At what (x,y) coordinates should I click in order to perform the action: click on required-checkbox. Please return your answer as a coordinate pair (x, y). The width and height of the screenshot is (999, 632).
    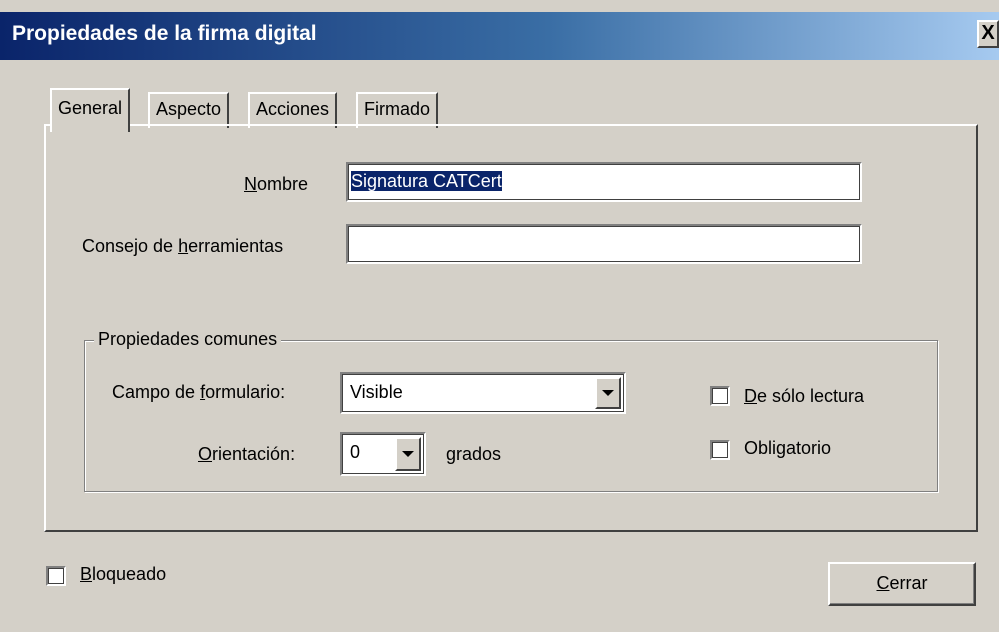
    Looking at the image, I should click on (720, 450).